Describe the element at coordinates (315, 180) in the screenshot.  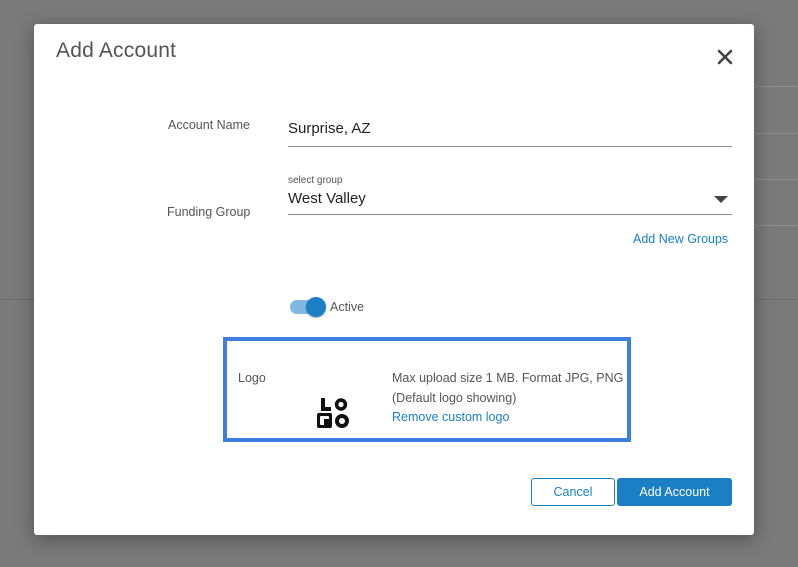
I see `select-caption: select group` at that location.